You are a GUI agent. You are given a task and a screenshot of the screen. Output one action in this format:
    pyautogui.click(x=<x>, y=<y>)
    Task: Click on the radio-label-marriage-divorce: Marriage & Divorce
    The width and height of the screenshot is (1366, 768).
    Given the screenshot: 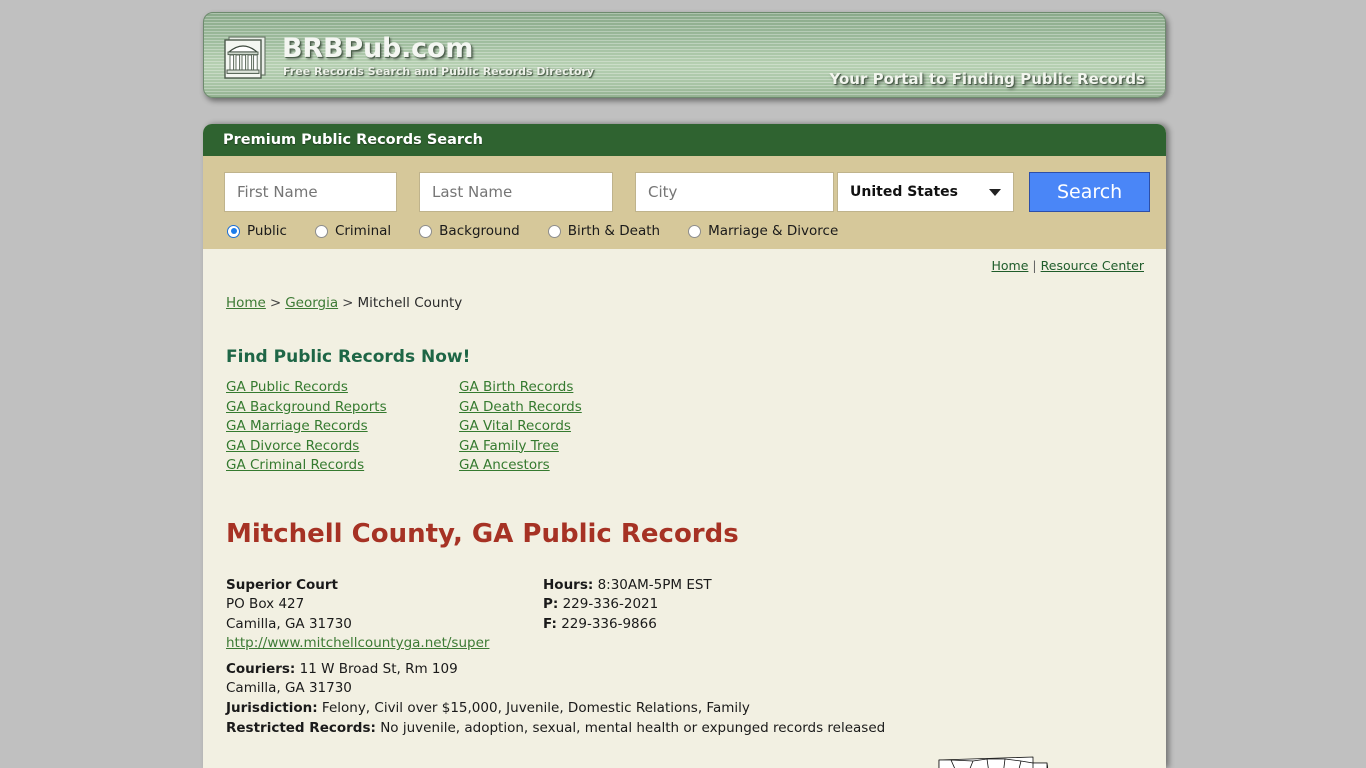 What is the action you would take?
    pyautogui.click(x=773, y=231)
    